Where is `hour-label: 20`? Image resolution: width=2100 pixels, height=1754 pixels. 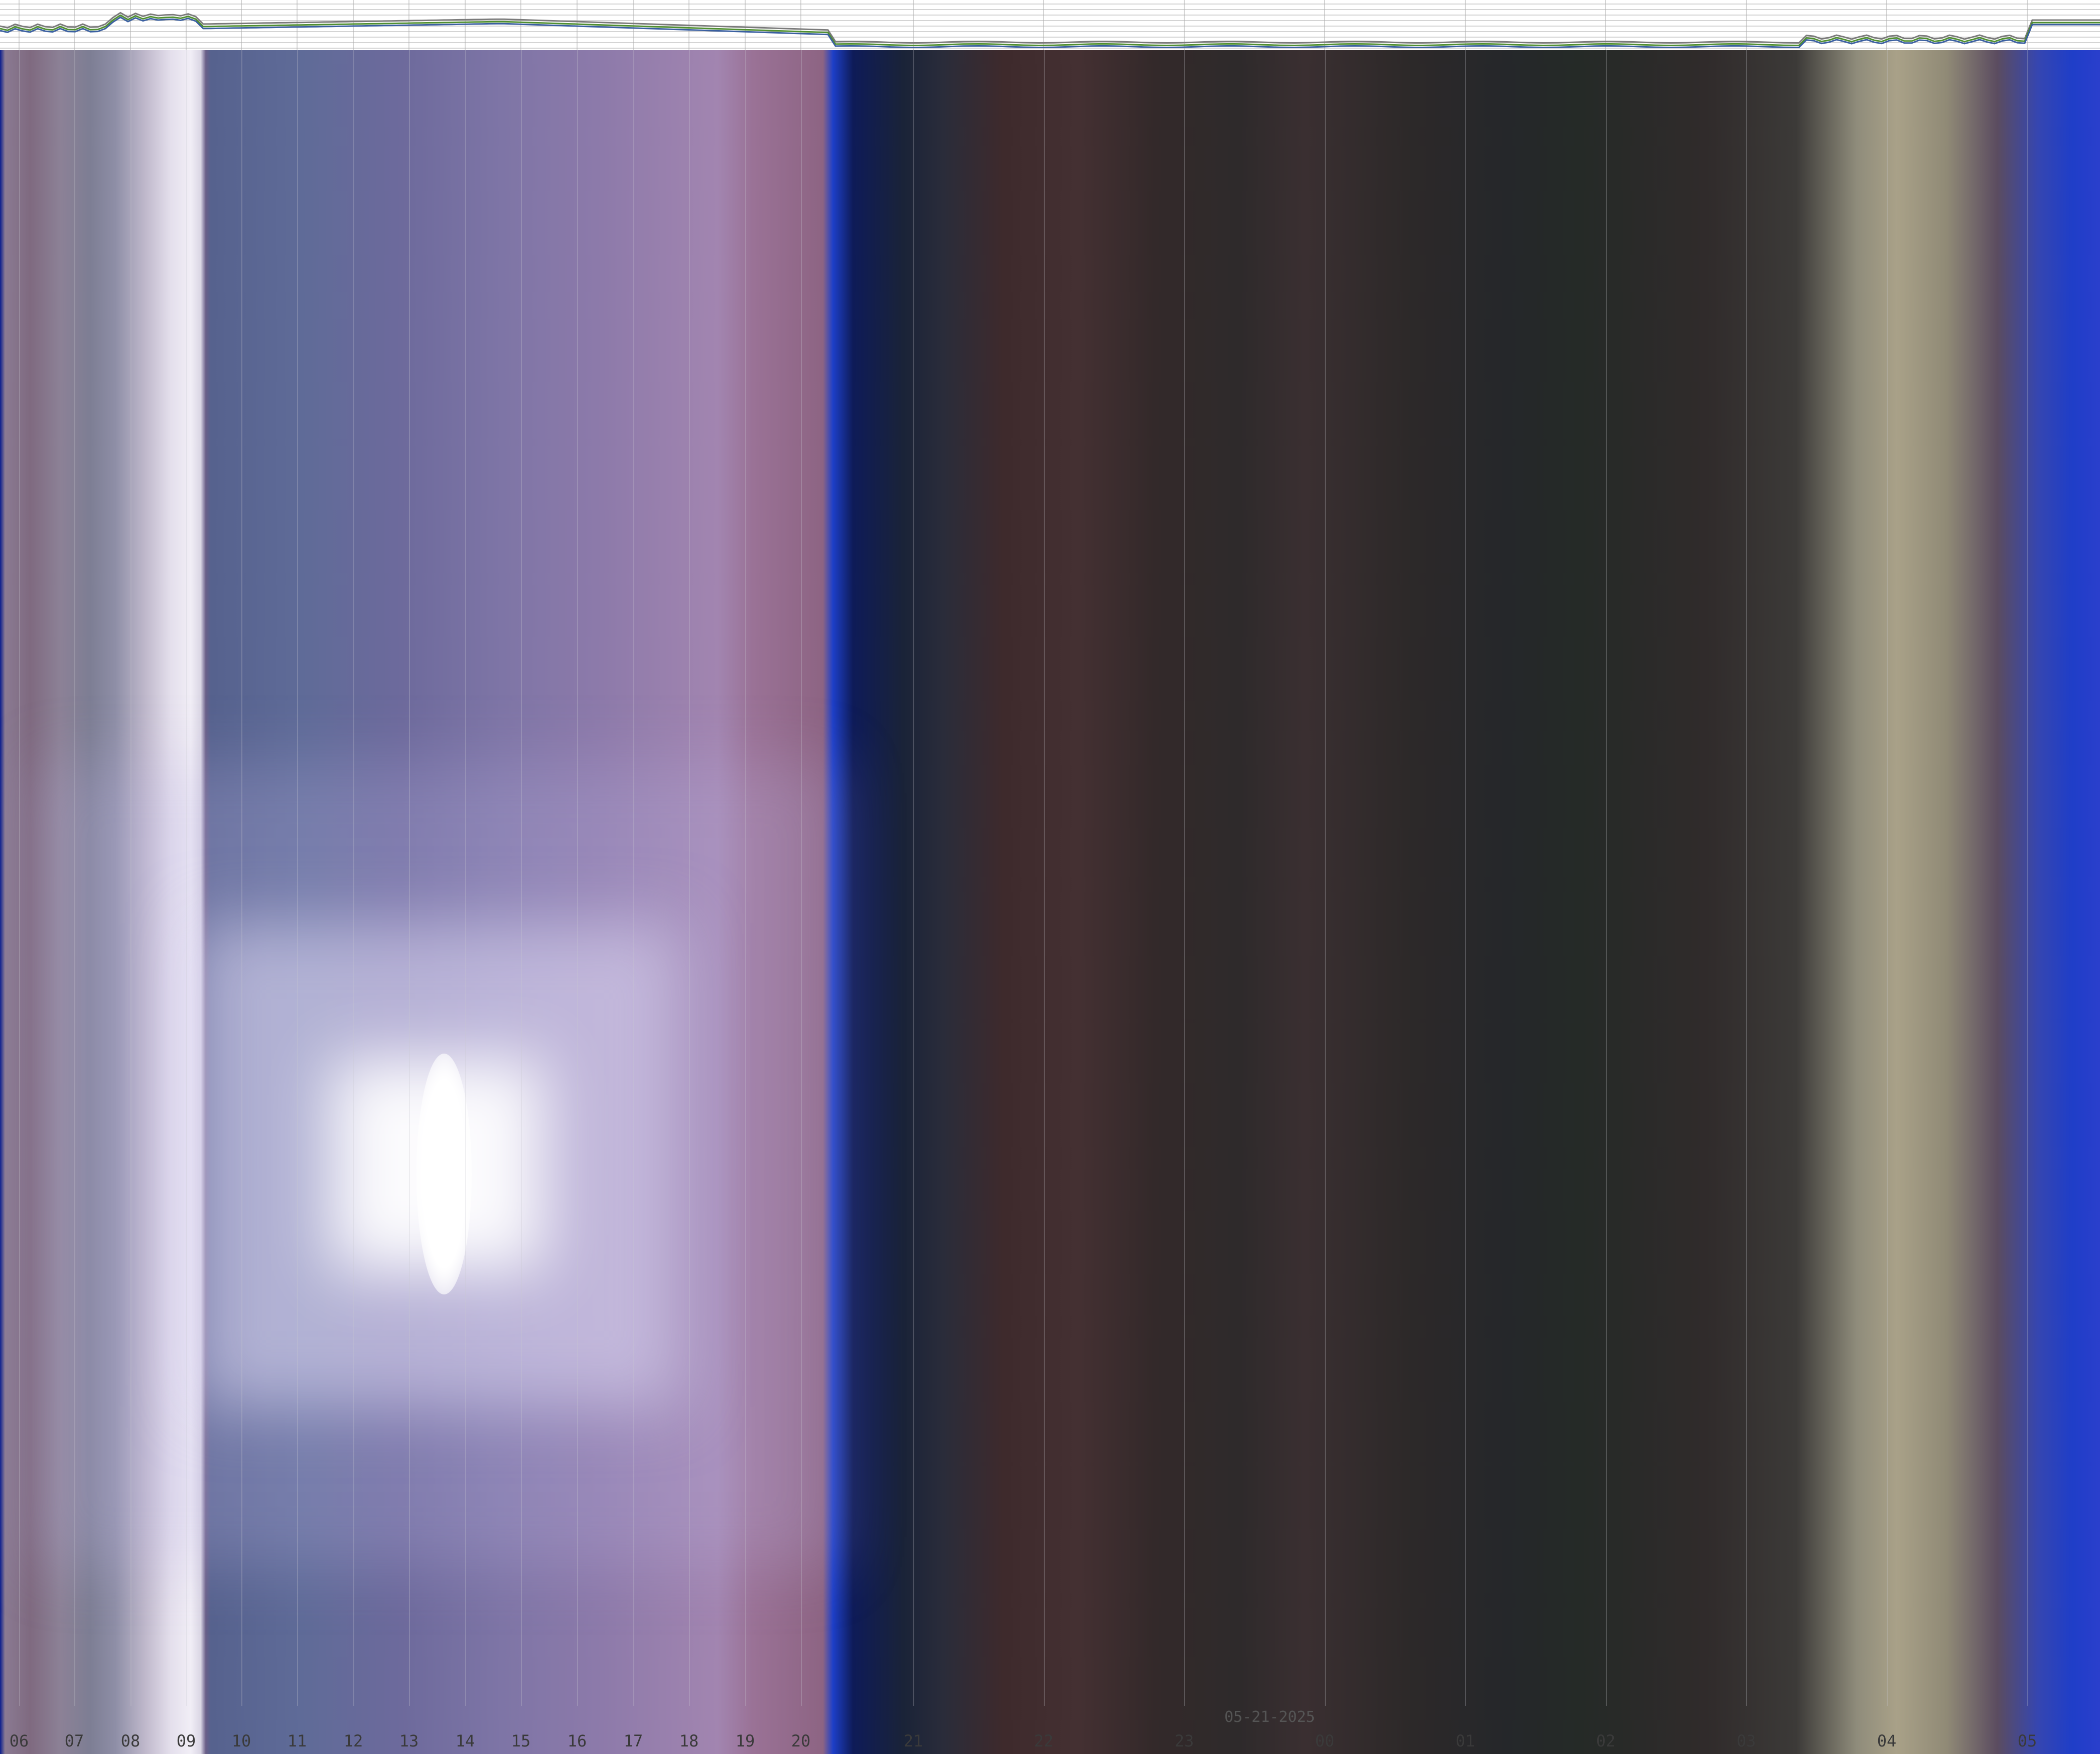 hour-label: 20 is located at coordinates (801, 1740).